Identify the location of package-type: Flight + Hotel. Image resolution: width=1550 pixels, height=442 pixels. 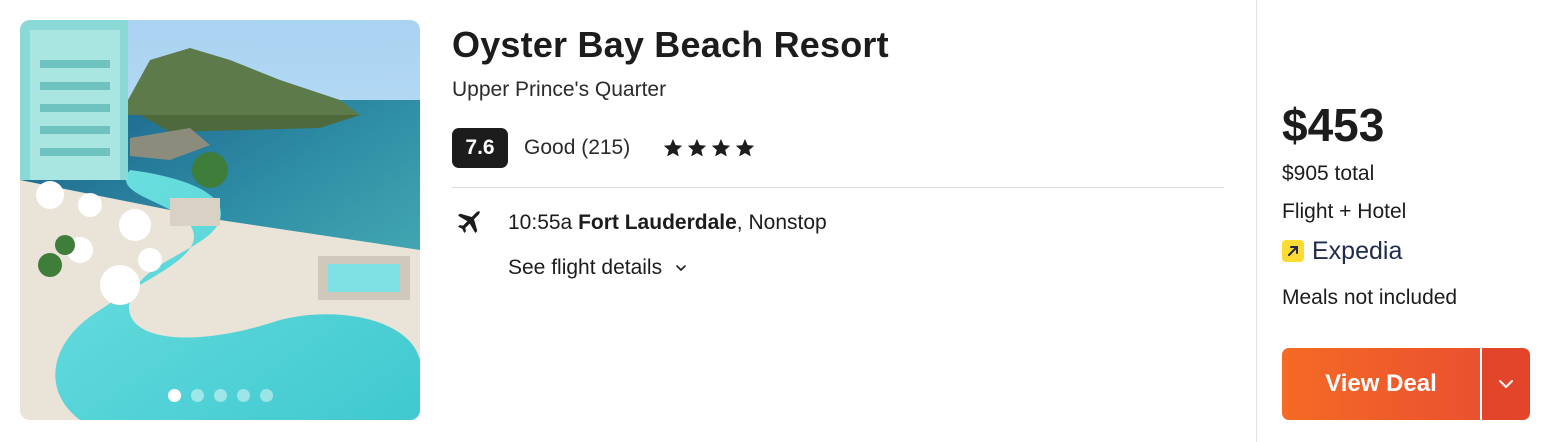
(1344, 211).